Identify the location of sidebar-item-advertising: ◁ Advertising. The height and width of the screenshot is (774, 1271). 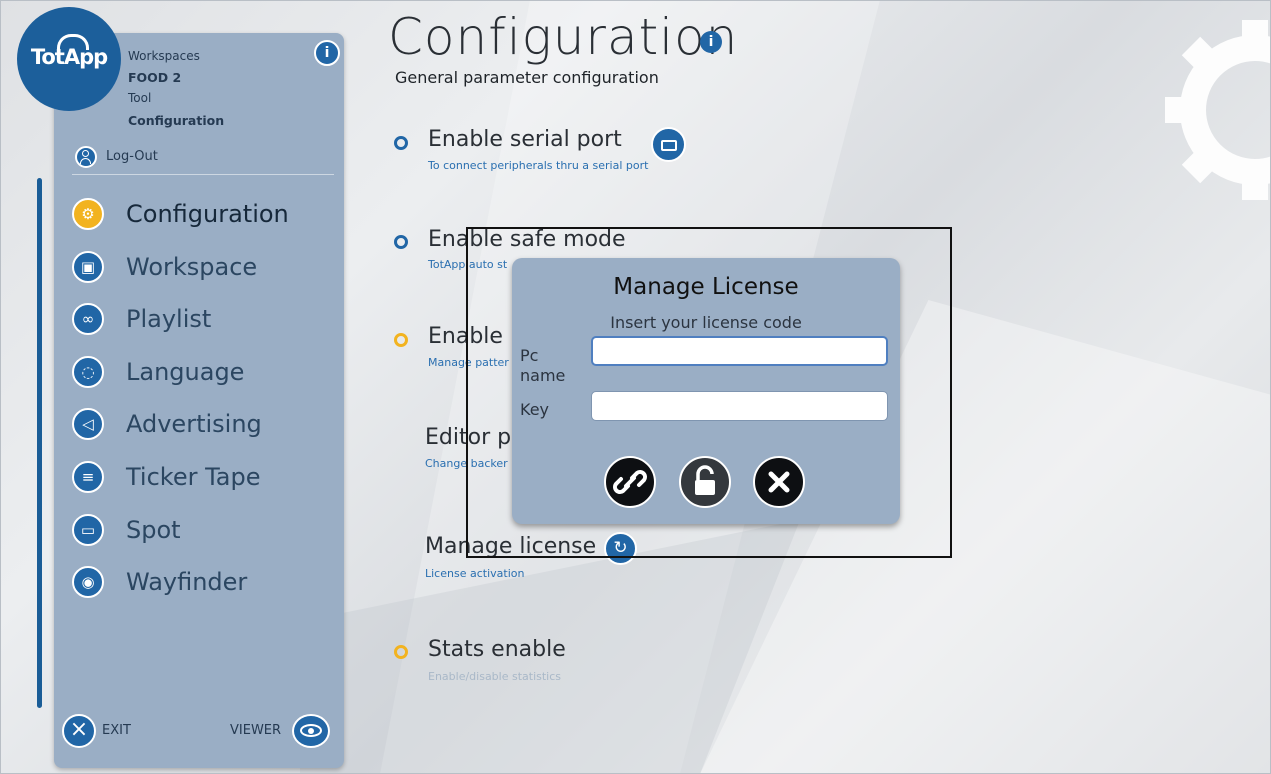
(203, 424).